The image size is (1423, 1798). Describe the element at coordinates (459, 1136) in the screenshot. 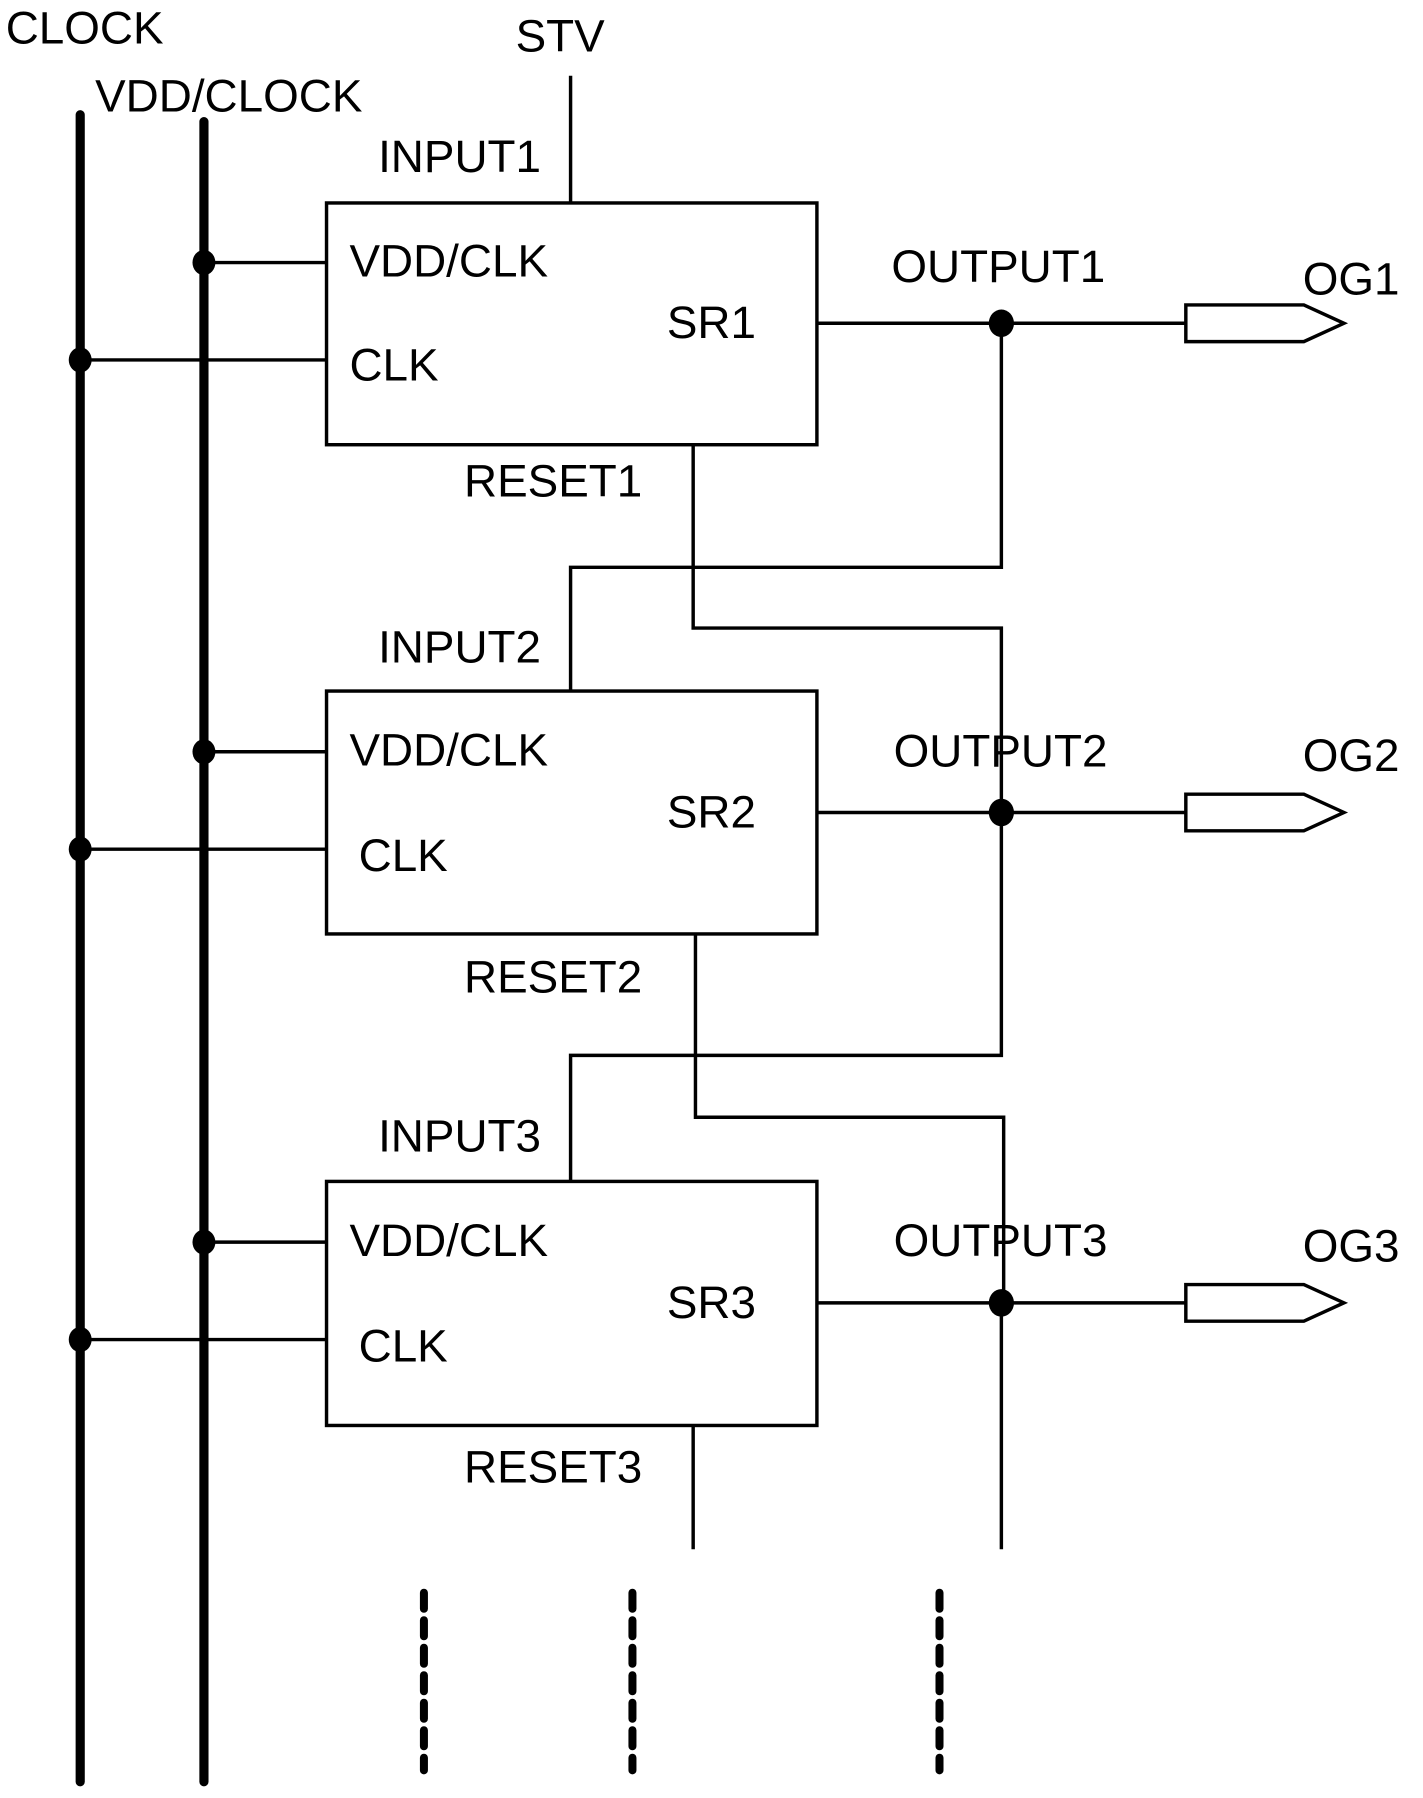

I see `input-label: INPUT3` at that location.